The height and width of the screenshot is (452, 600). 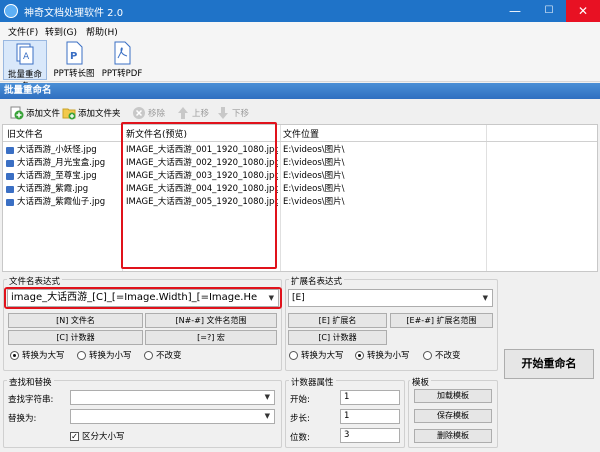 What do you see at coordinates (300, 419) in the screenshot?
I see `counter-step-label: 步长:` at bounding box center [300, 419].